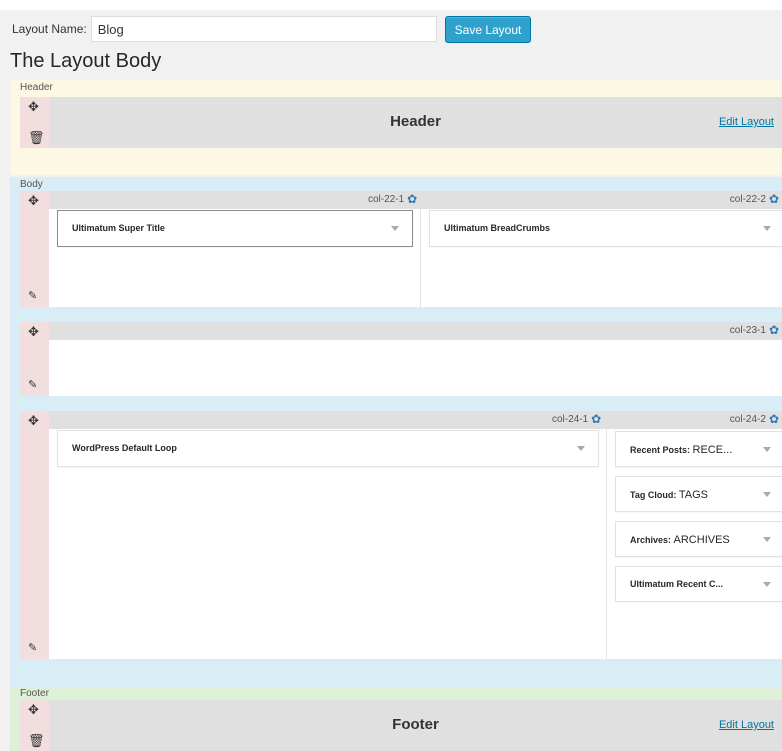 The image size is (782, 751). I want to click on widget-ultimatum-super-title: Ultimatum Super Title, so click(235, 228).